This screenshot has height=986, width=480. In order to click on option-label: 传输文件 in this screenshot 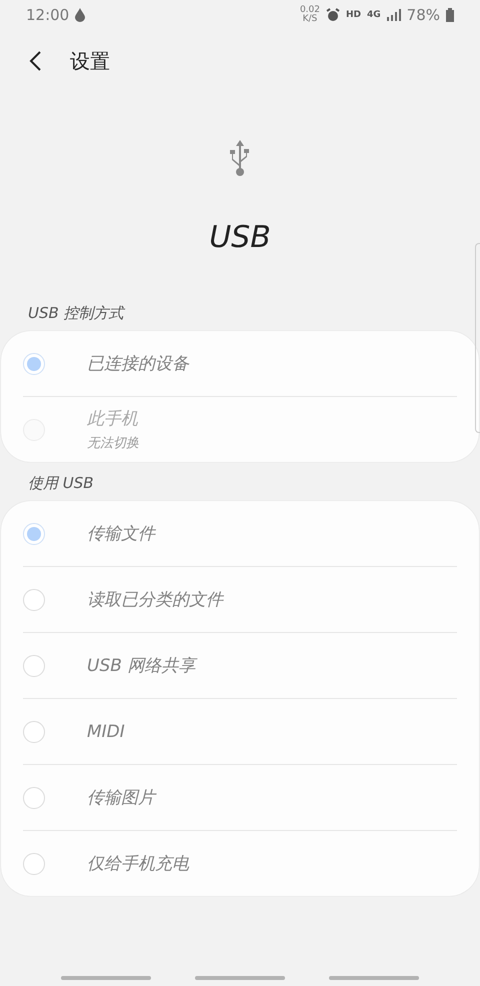, I will do `click(121, 534)`.